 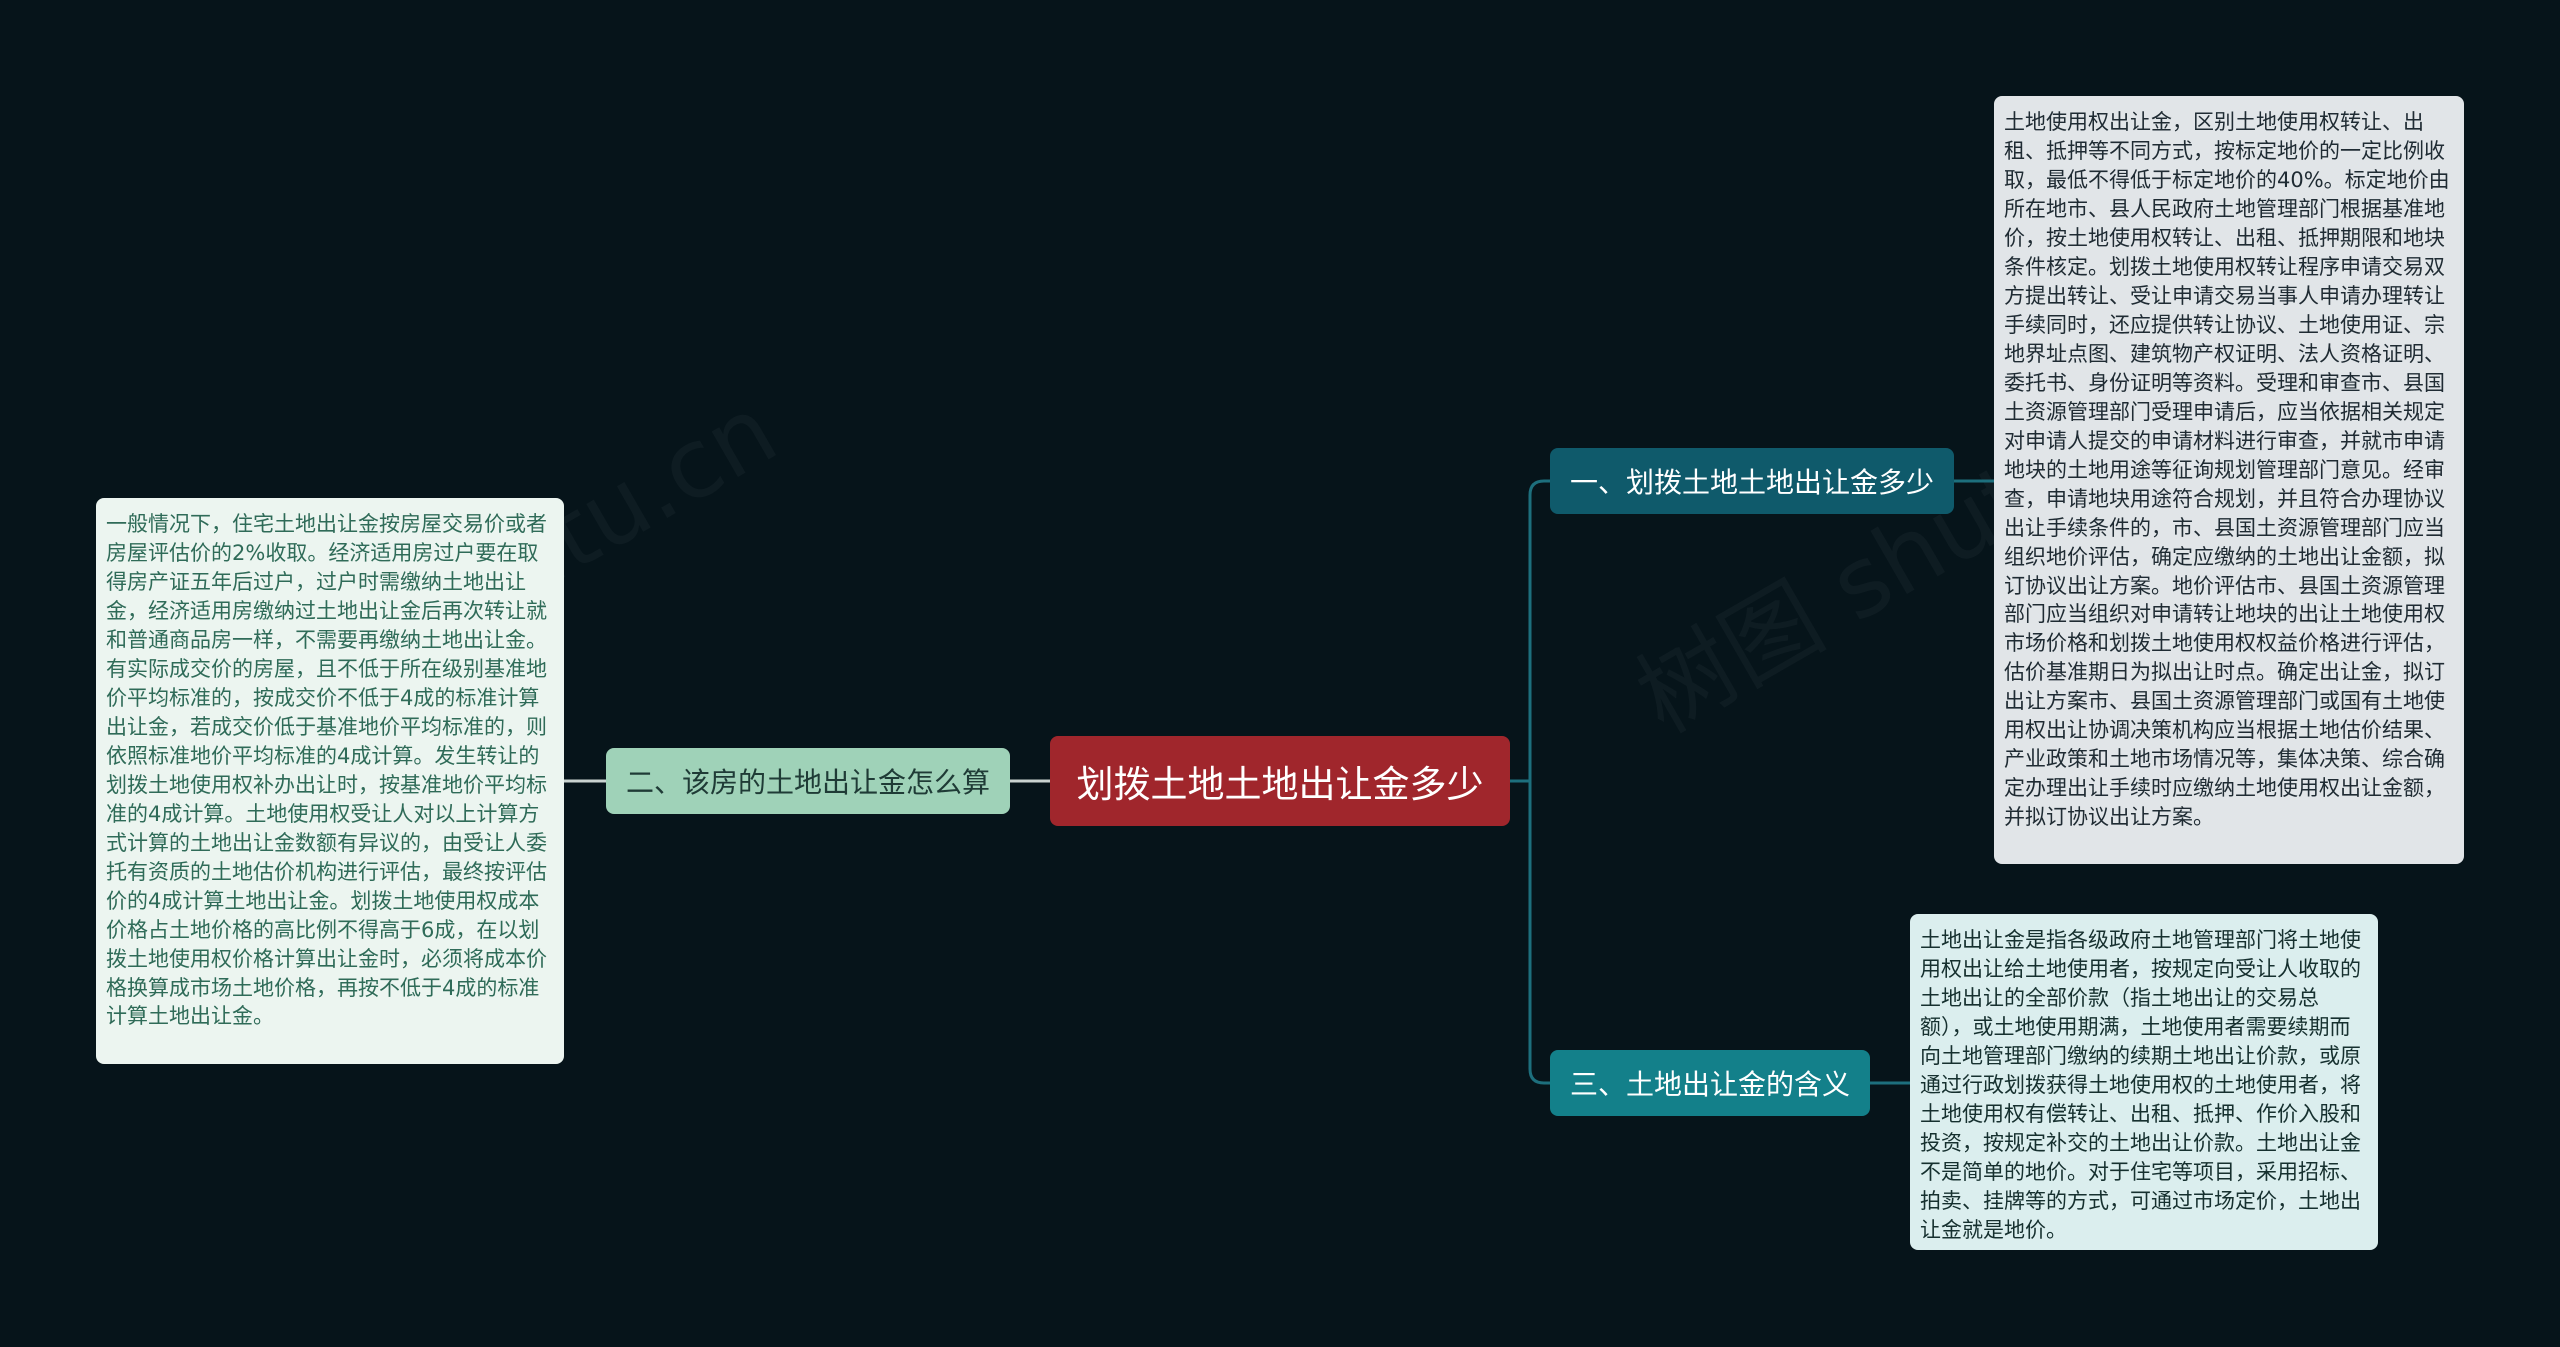 I want to click on branch-topic-3: 三、土地出让金的含义, so click(x=1710, y=1083).